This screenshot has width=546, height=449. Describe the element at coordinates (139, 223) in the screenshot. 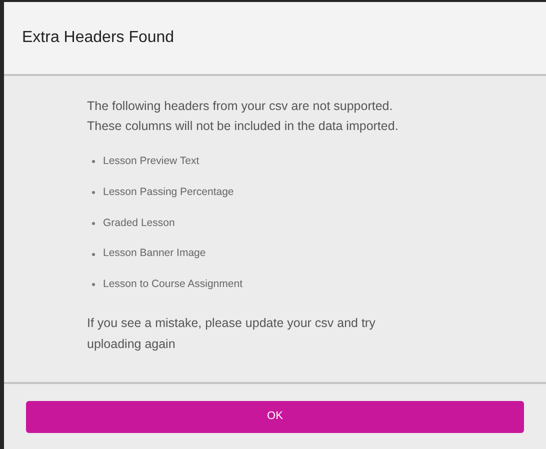

I see `header-name: Graded Lesson` at that location.